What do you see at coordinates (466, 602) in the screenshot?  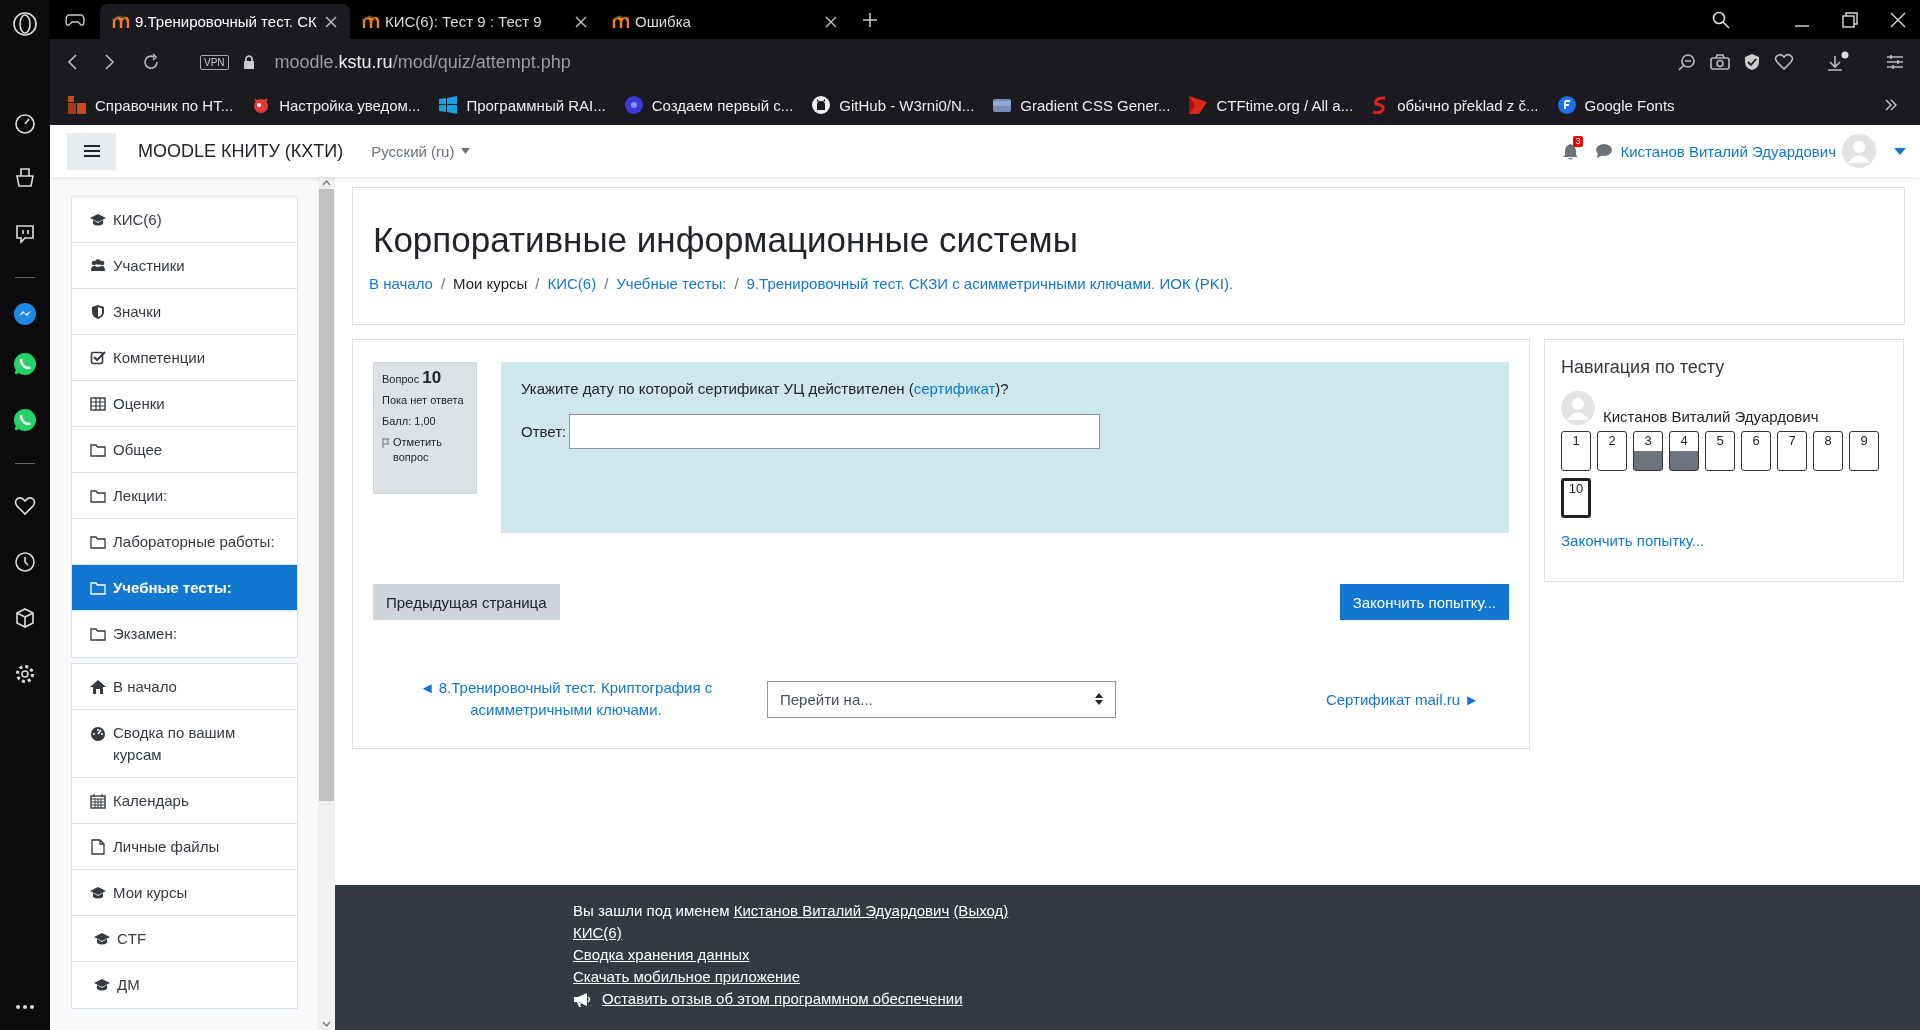 I see `previous-page-button: Предыдущая страница` at bounding box center [466, 602].